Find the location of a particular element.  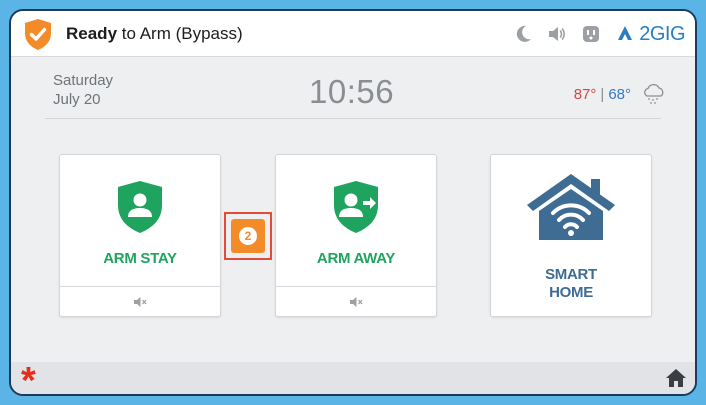

bypass-badge: 2 is located at coordinates (248, 236).